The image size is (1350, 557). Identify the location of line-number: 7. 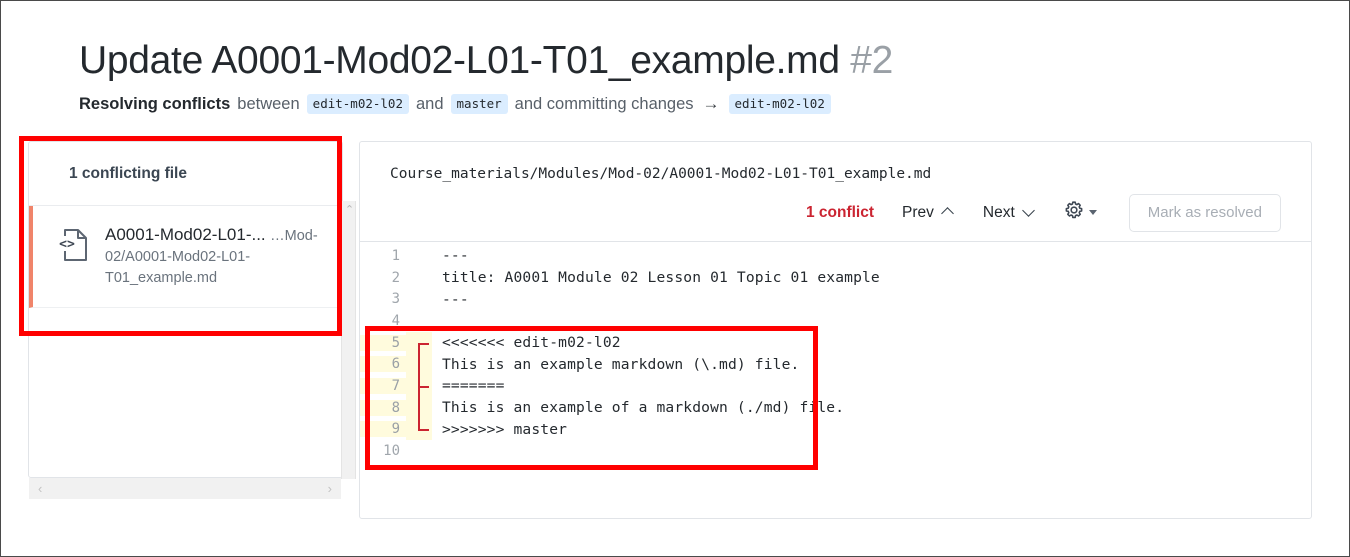
(383, 385).